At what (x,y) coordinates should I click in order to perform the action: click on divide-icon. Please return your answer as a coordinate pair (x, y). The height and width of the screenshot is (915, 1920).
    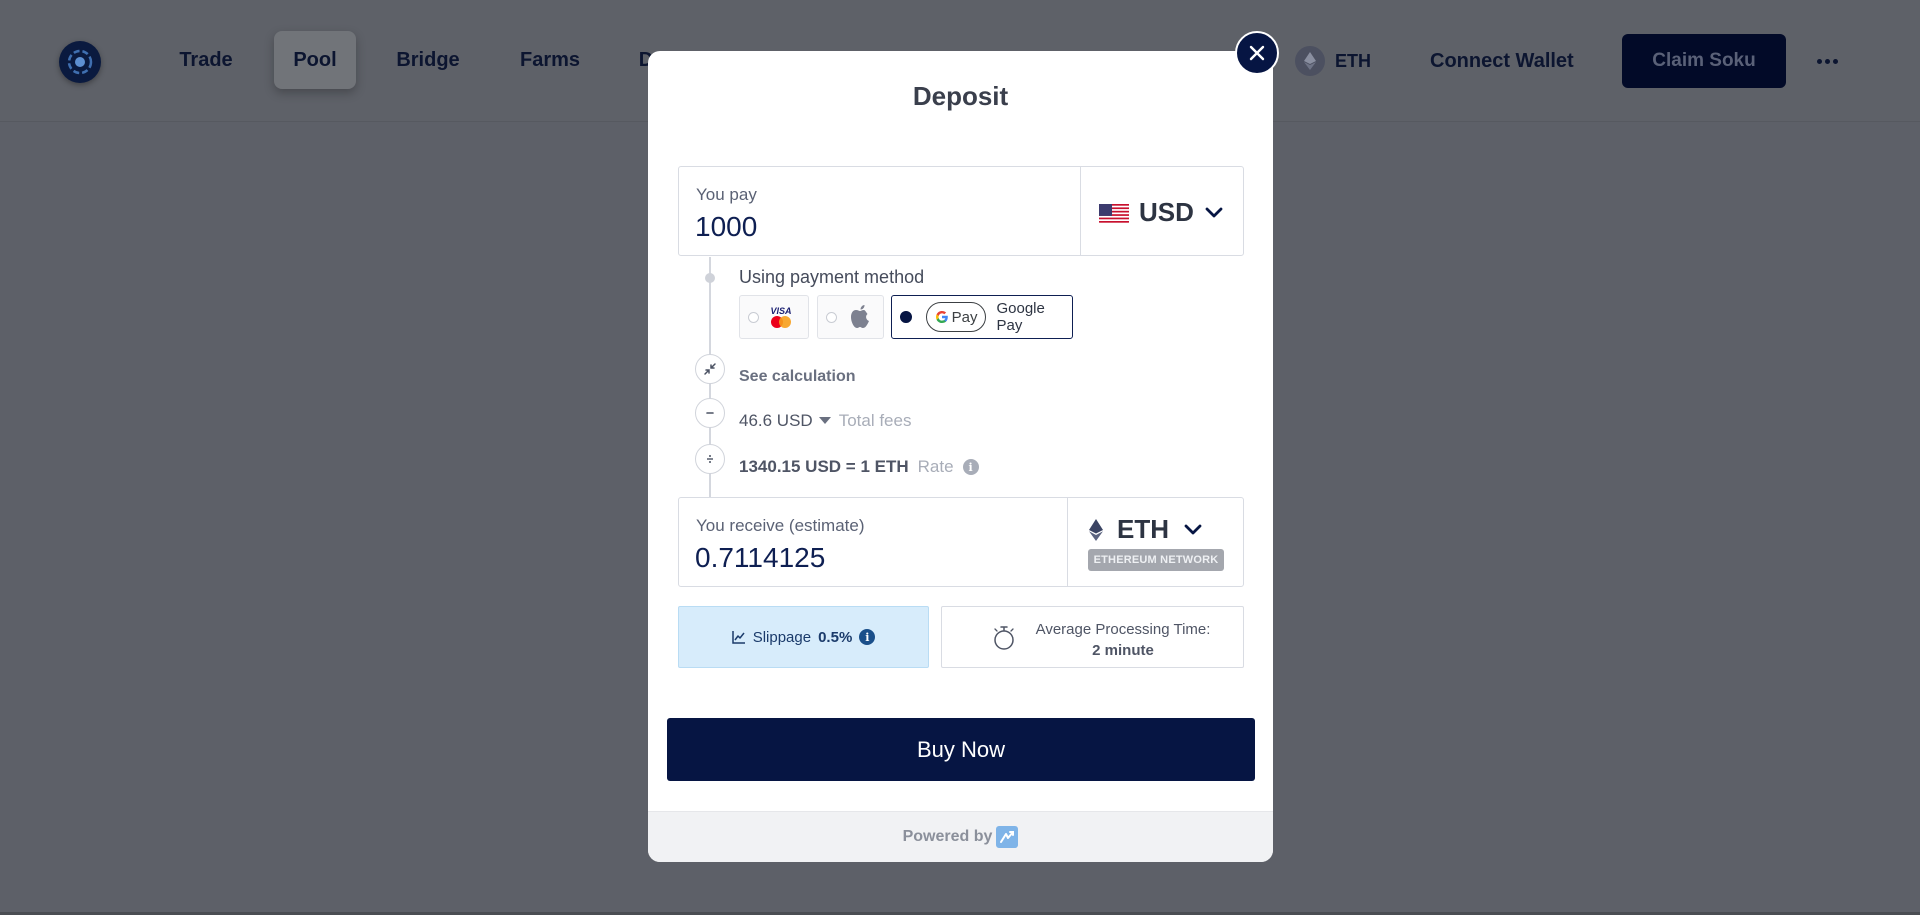
    Looking at the image, I should click on (710, 459).